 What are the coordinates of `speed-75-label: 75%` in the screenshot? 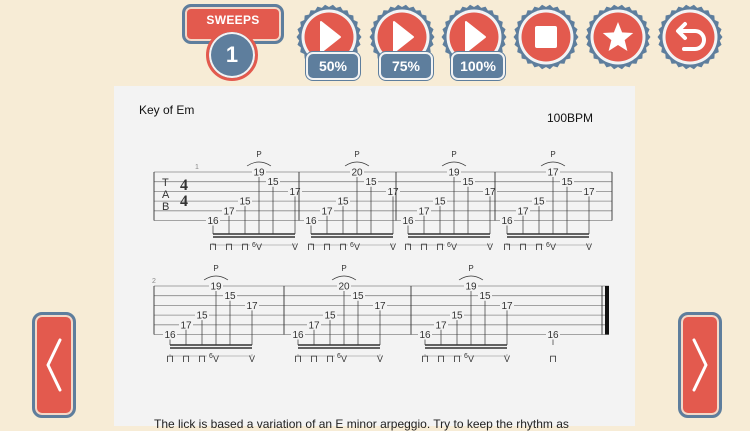 It's located at (406, 66).